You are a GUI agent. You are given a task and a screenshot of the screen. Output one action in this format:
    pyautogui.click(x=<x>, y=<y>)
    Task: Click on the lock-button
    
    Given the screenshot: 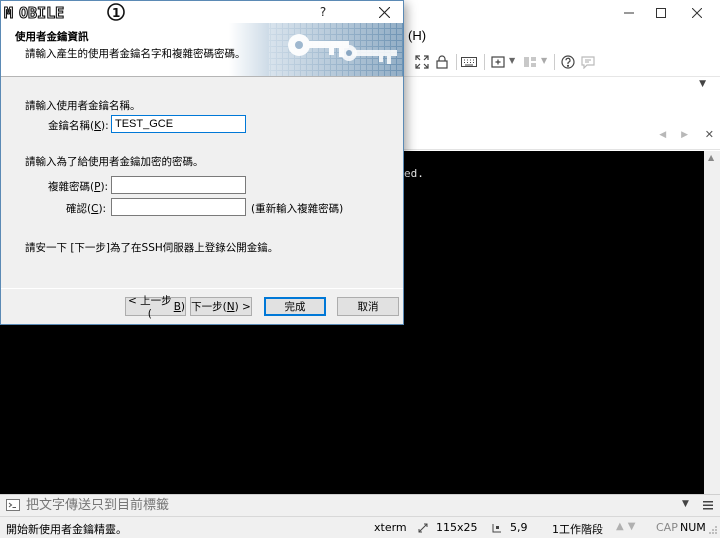 What is the action you would take?
    pyautogui.click(x=442, y=62)
    